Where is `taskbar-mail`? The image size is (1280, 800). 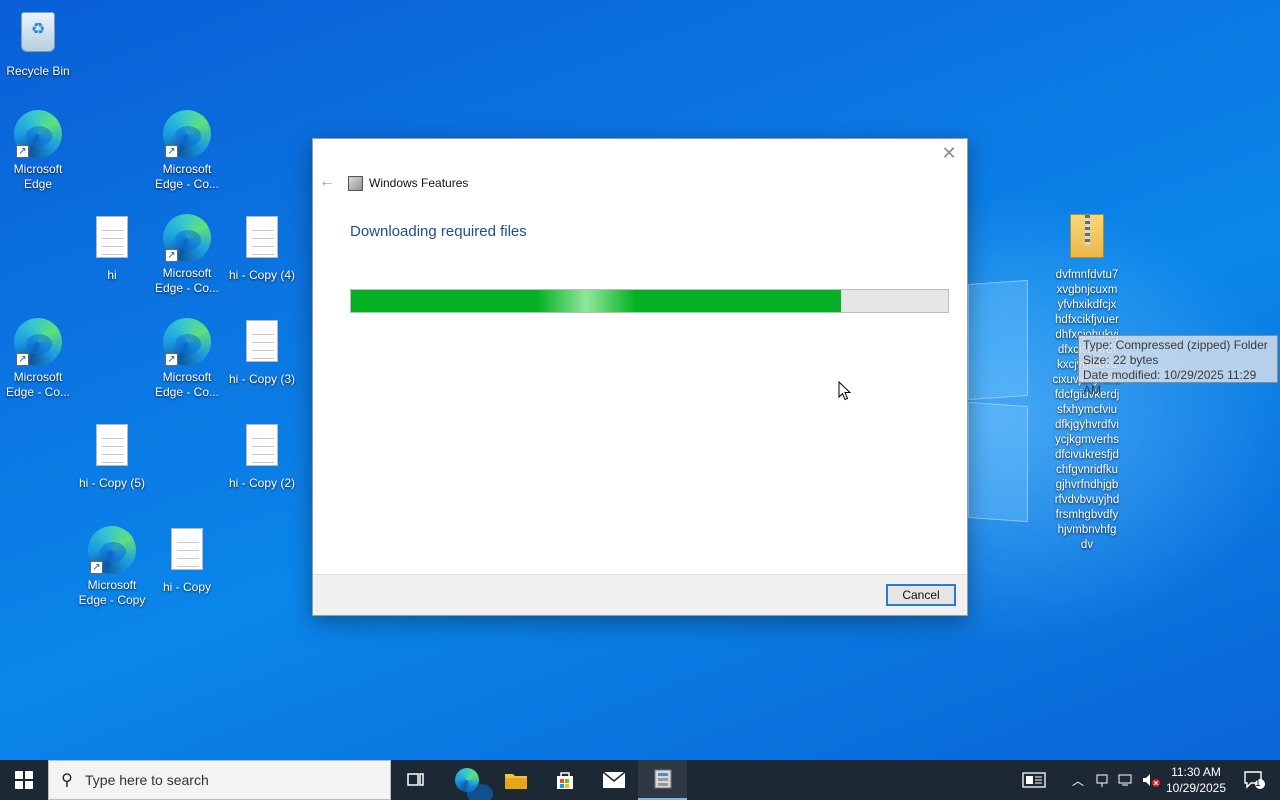 taskbar-mail is located at coordinates (613, 780).